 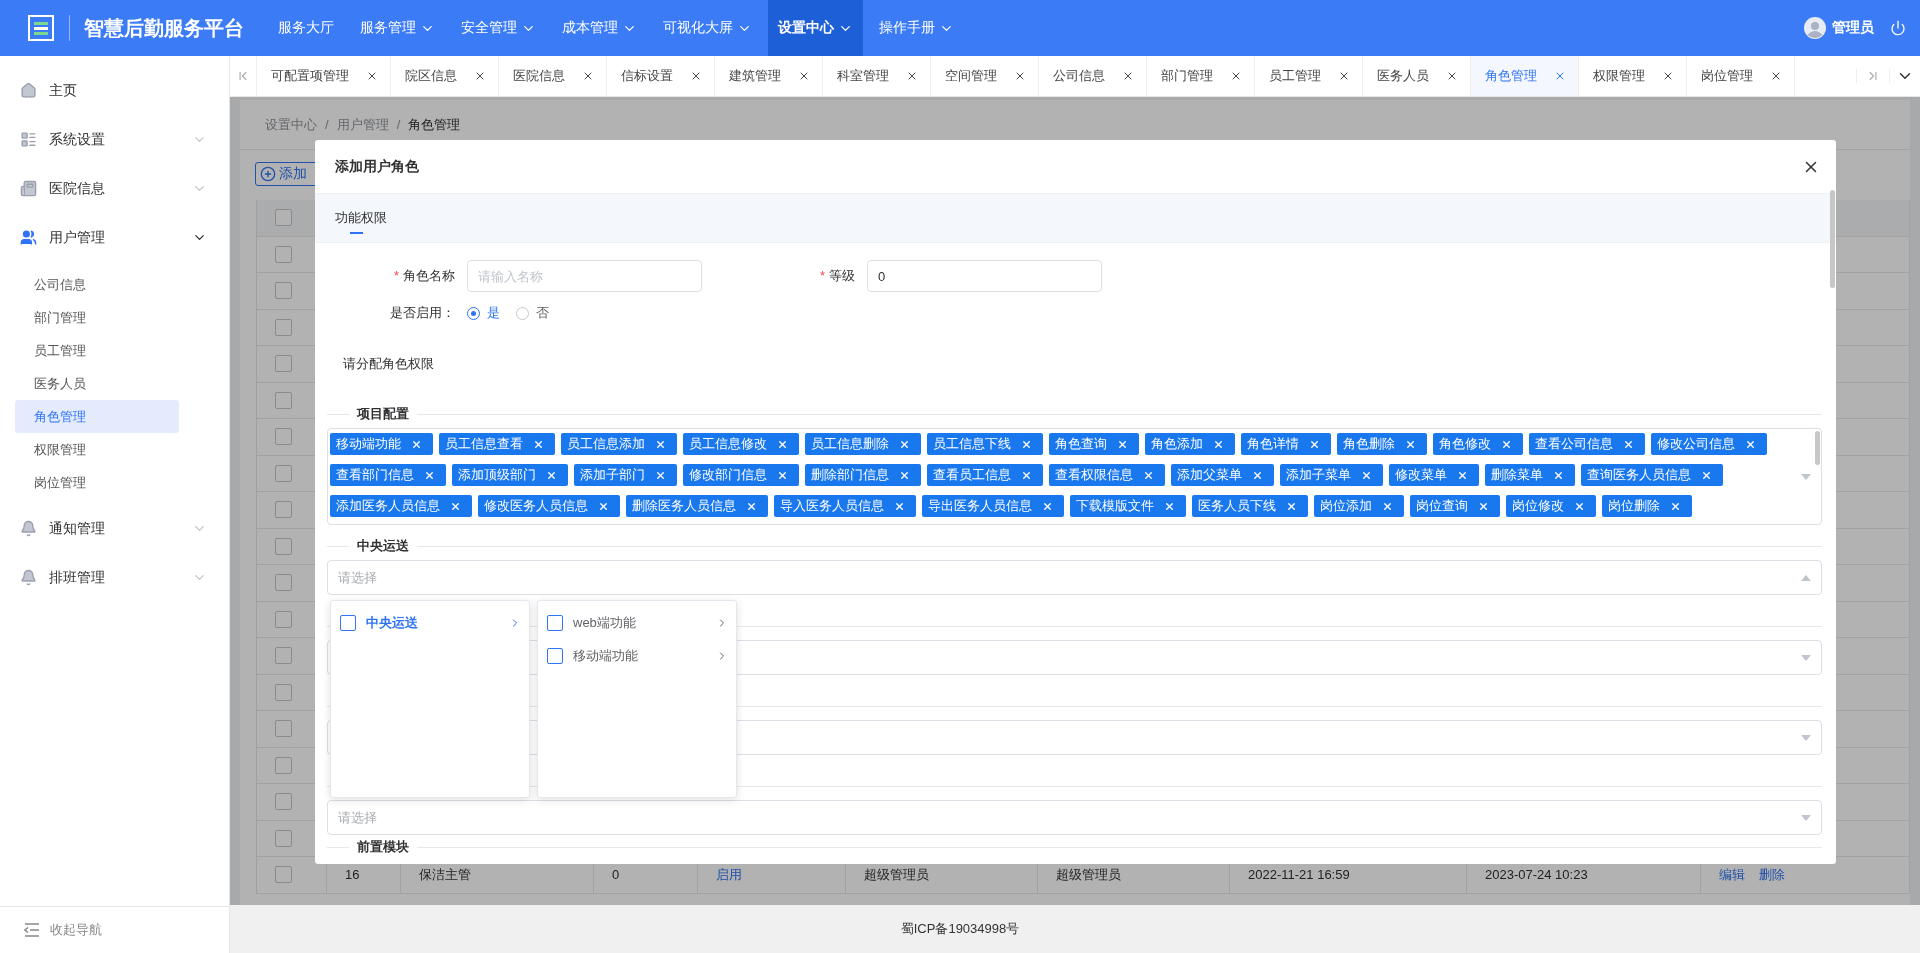 What do you see at coordinates (1403, 76) in the screenshot?
I see `tab-label: 医务人员` at bounding box center [1403, 76].